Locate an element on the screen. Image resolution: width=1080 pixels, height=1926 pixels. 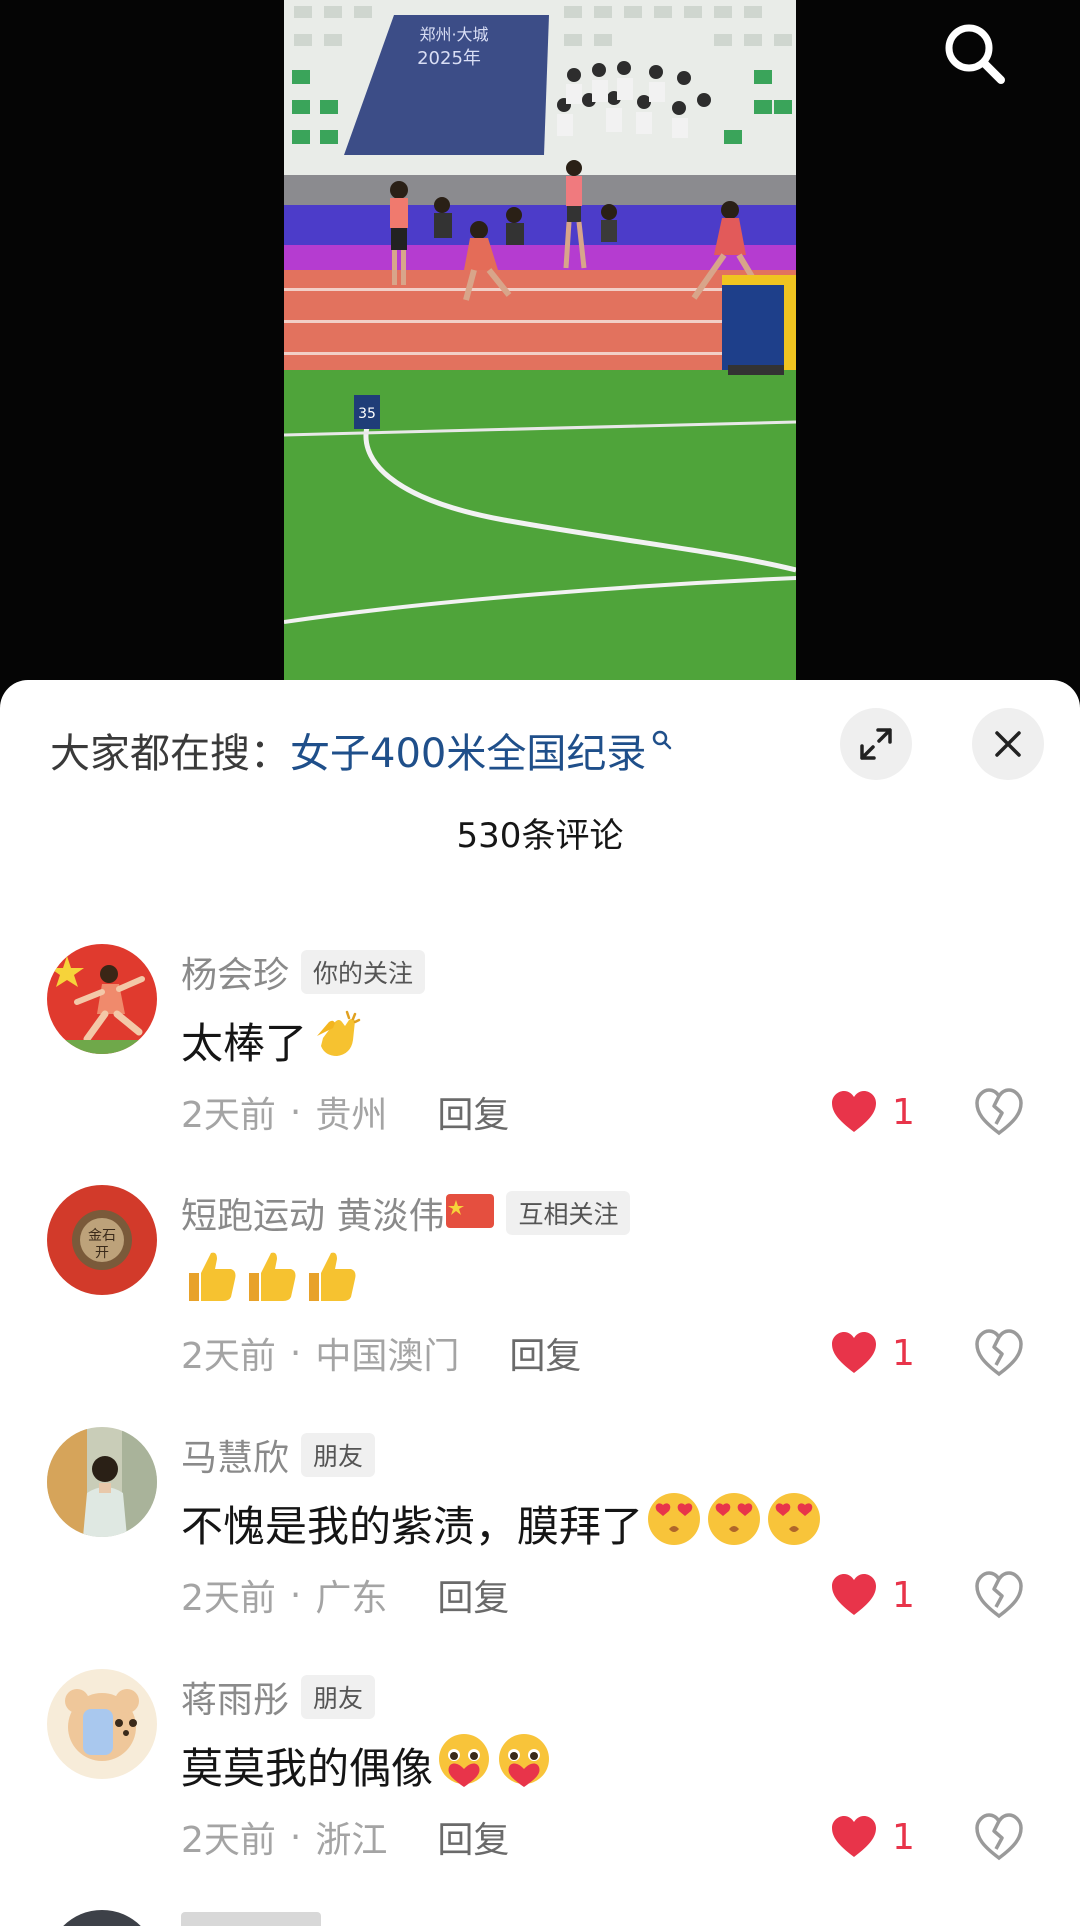
search-icon is located at coordinates (975, 54).